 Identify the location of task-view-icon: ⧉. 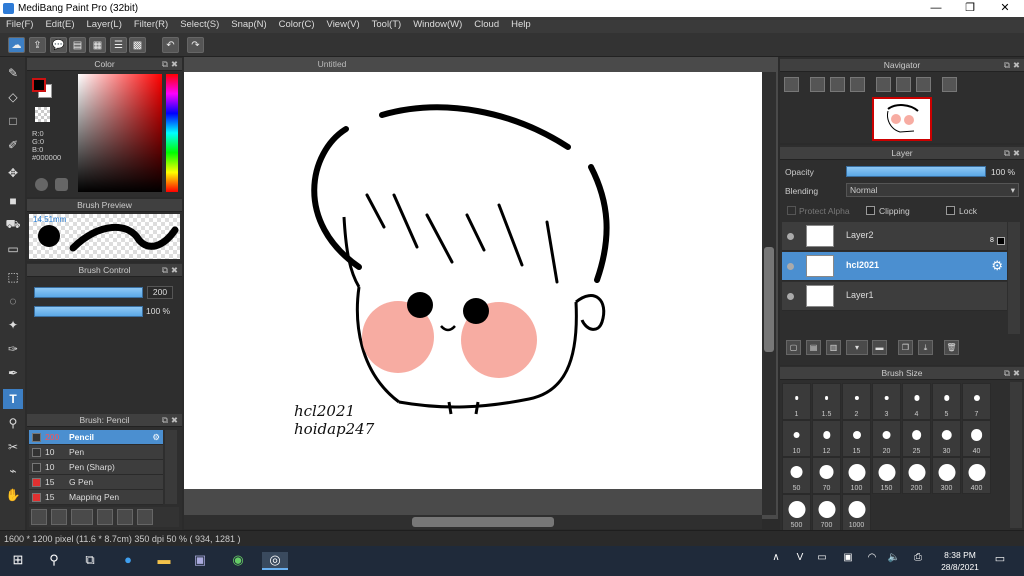
(90, 561).